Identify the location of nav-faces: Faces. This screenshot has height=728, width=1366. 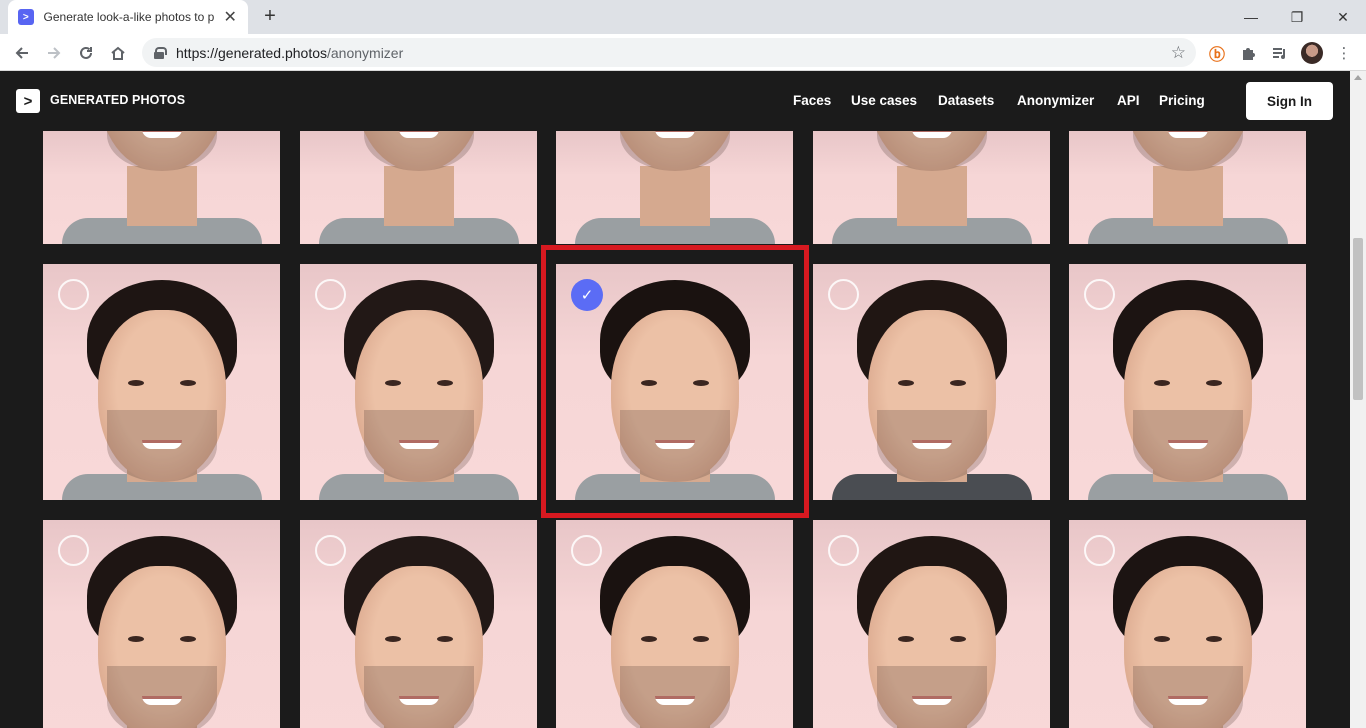
(812, 100).